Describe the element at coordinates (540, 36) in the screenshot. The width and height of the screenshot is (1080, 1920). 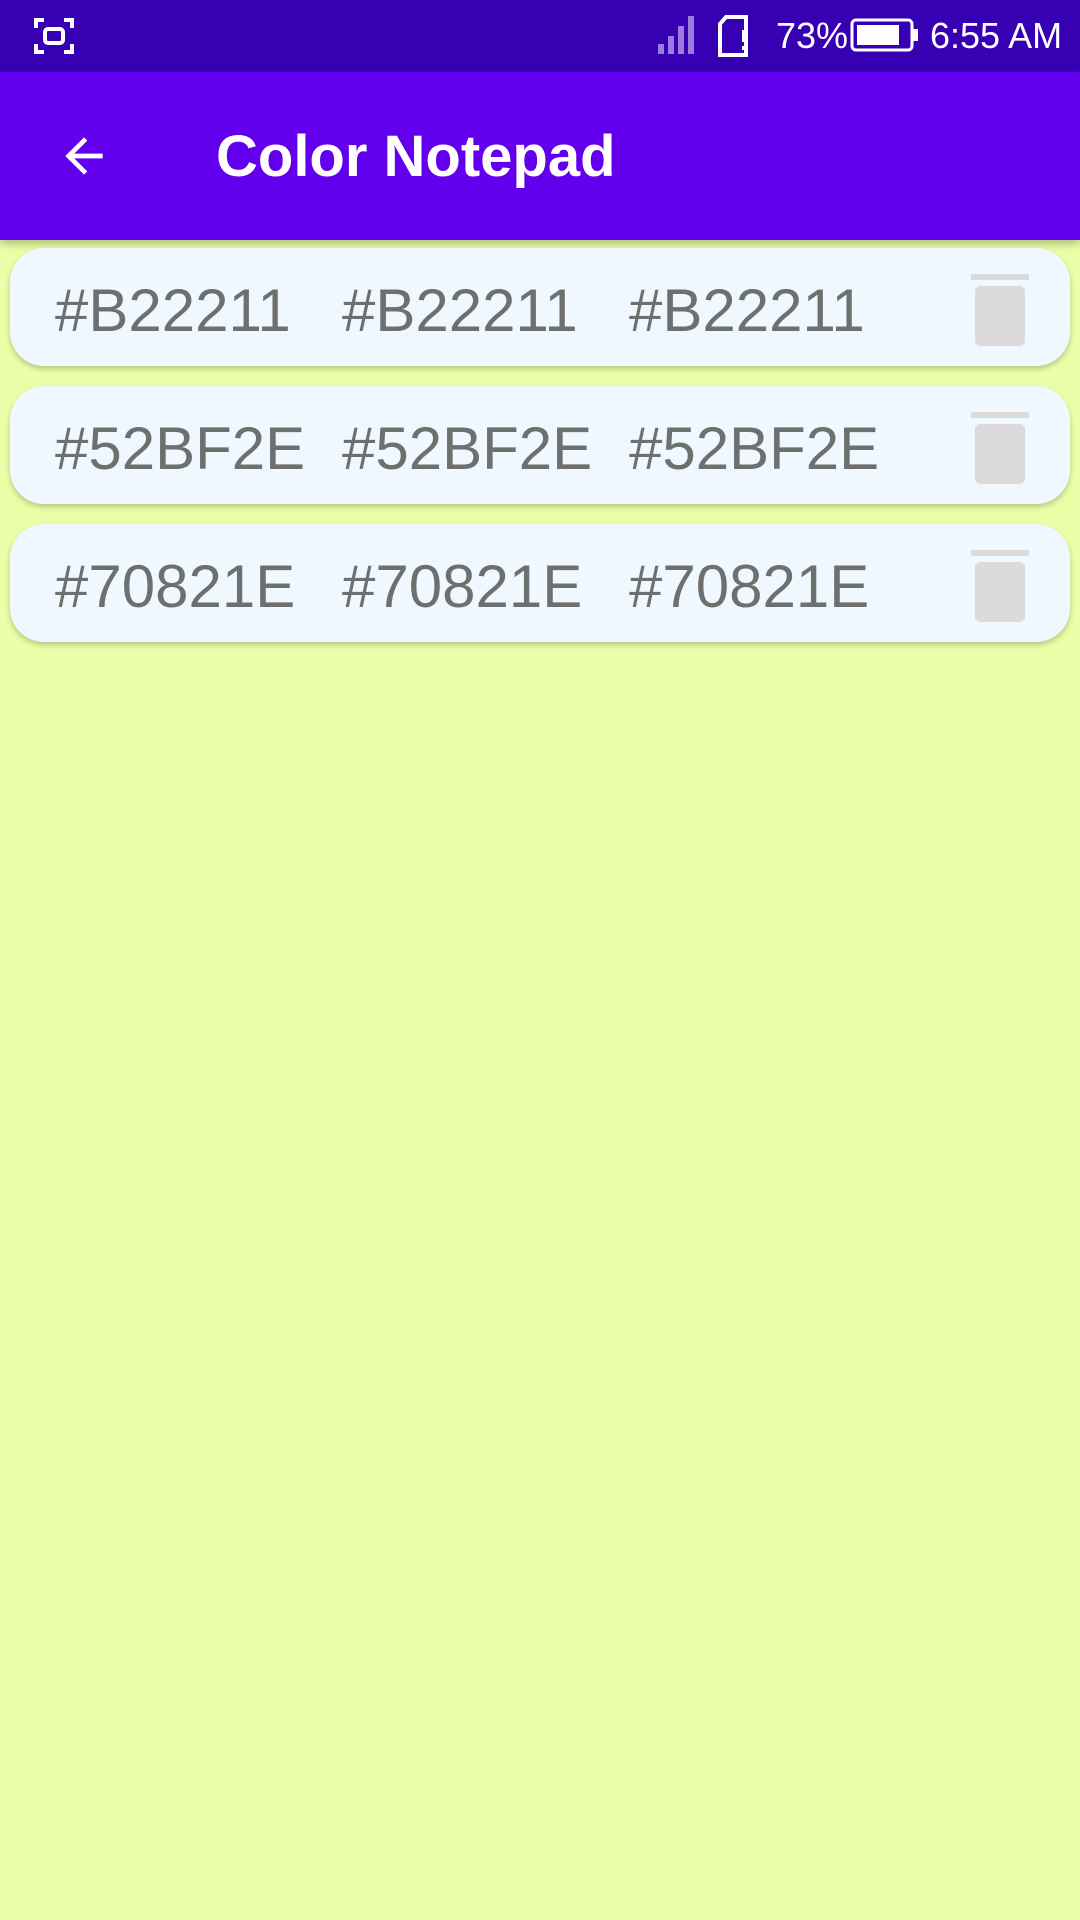
I see `status-bar: 73% 6:55 AM` at that location.